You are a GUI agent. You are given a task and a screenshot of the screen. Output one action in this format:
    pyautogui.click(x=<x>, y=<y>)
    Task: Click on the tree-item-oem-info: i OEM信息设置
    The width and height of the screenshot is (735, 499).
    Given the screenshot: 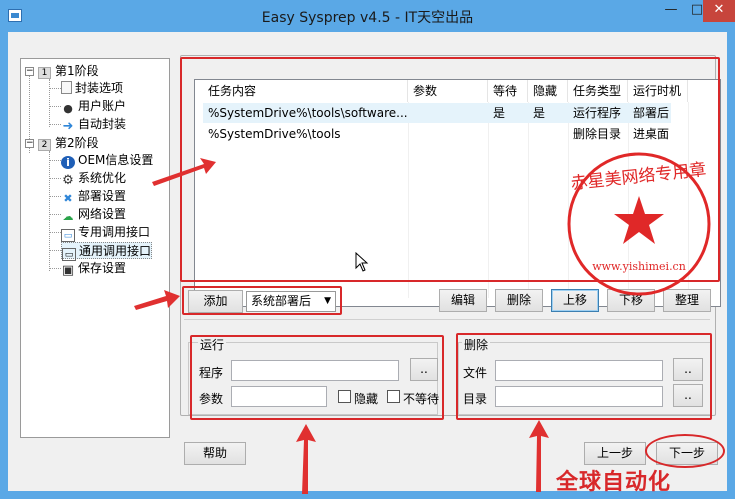 What is the action you would take?
    pyautogui.click(x=107, y=160)
    